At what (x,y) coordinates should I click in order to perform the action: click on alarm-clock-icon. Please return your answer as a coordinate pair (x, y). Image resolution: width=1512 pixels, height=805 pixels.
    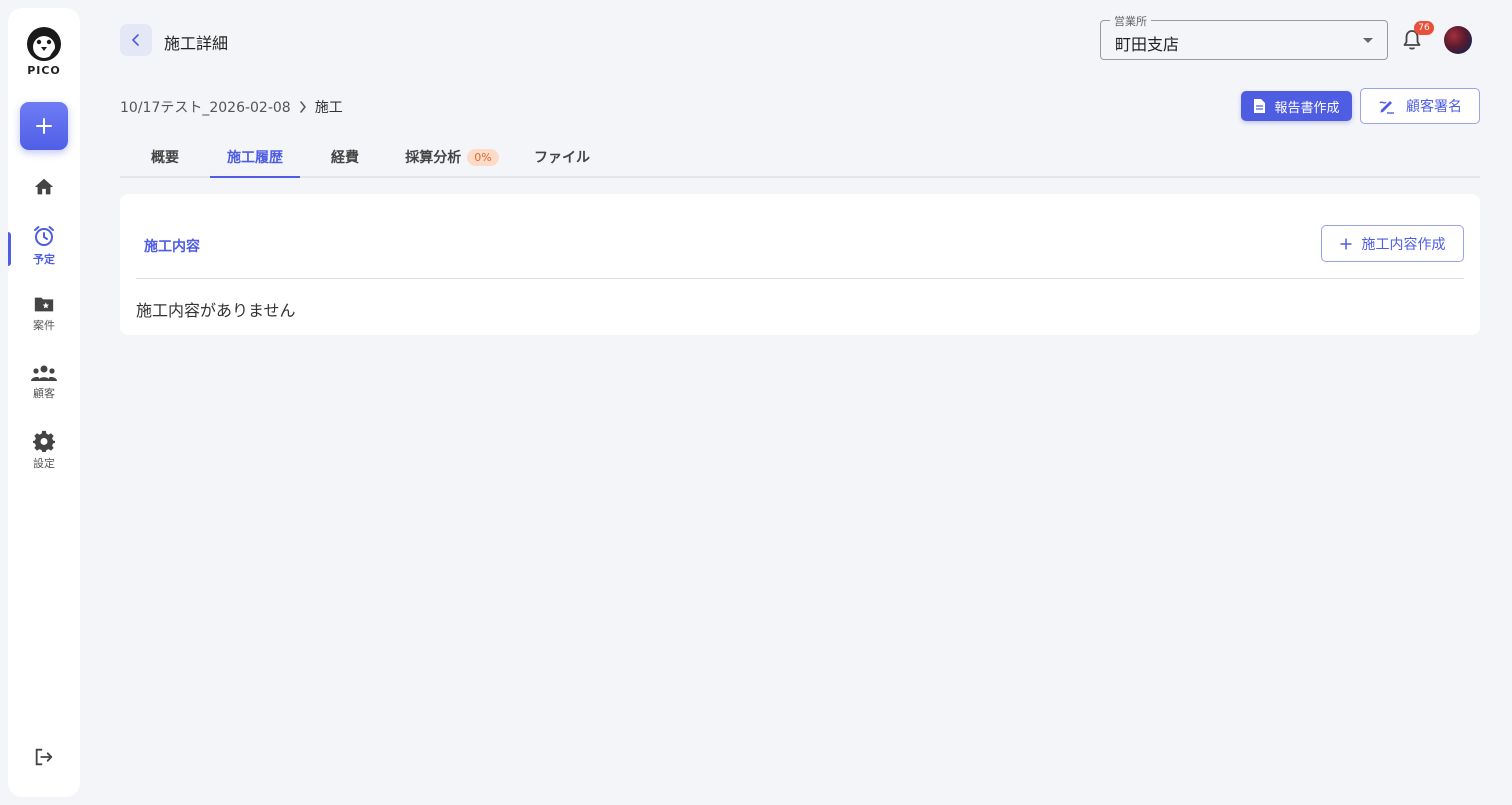
    Looking at the image, I should click on (44, 236).